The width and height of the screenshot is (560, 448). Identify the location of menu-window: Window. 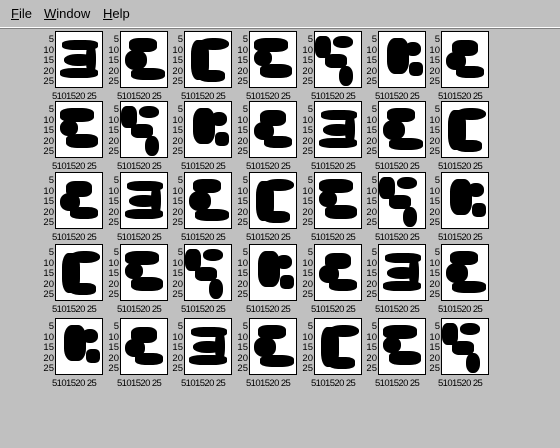
(67, 13).